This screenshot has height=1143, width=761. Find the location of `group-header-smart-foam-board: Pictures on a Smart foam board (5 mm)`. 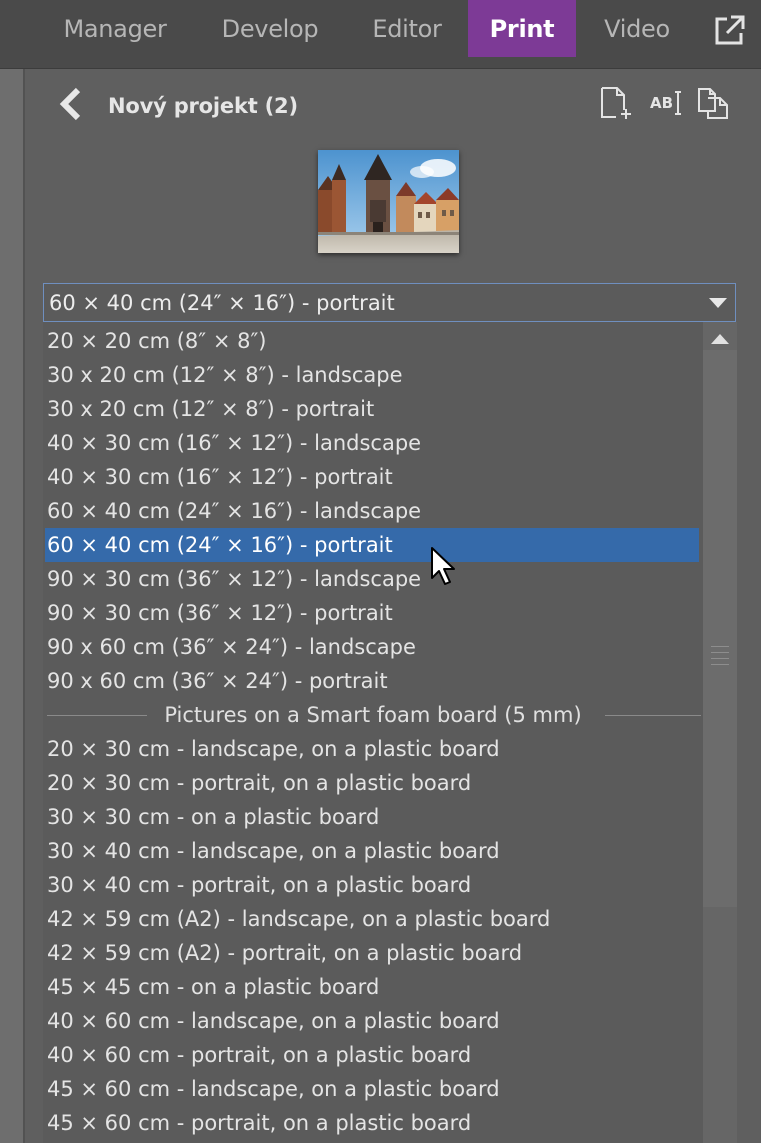

group-header-smart-foam-board: Pictures on a Smart foam board (5 mm) is located at coordinates (373, 715).